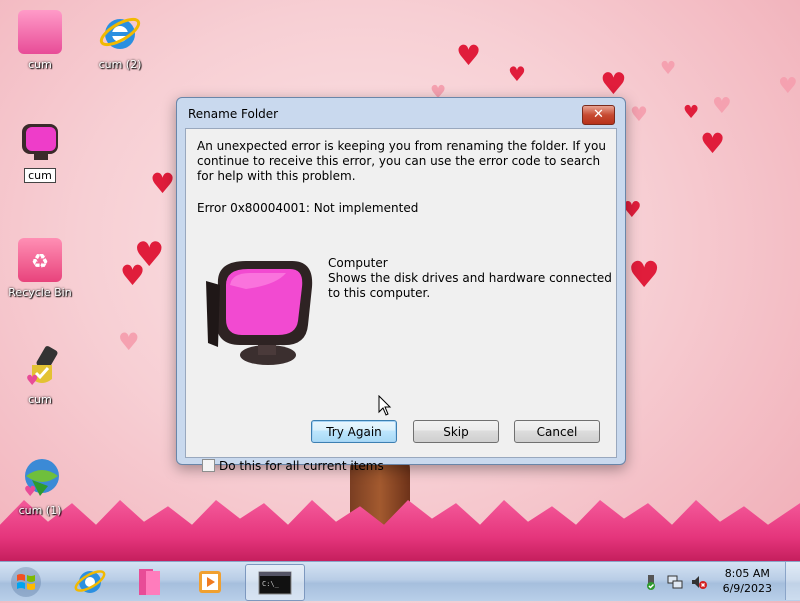 The width and height of the screenshot is (800, 603). What do you see at coordinates (401, 113) in the screenshot?
I see `dialog-titlebar: Rename Folder ✕` at bounding box center [401, 113].